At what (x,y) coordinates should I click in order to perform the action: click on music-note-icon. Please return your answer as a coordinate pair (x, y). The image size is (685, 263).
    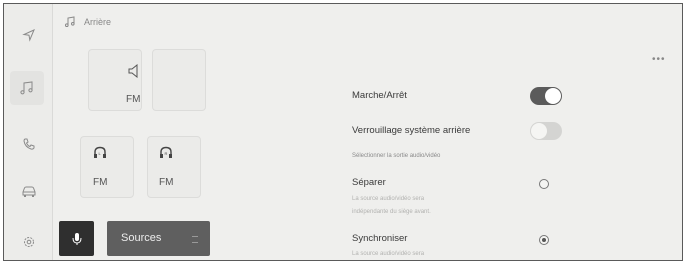
    Looking at the image, I should click on (70, 21).